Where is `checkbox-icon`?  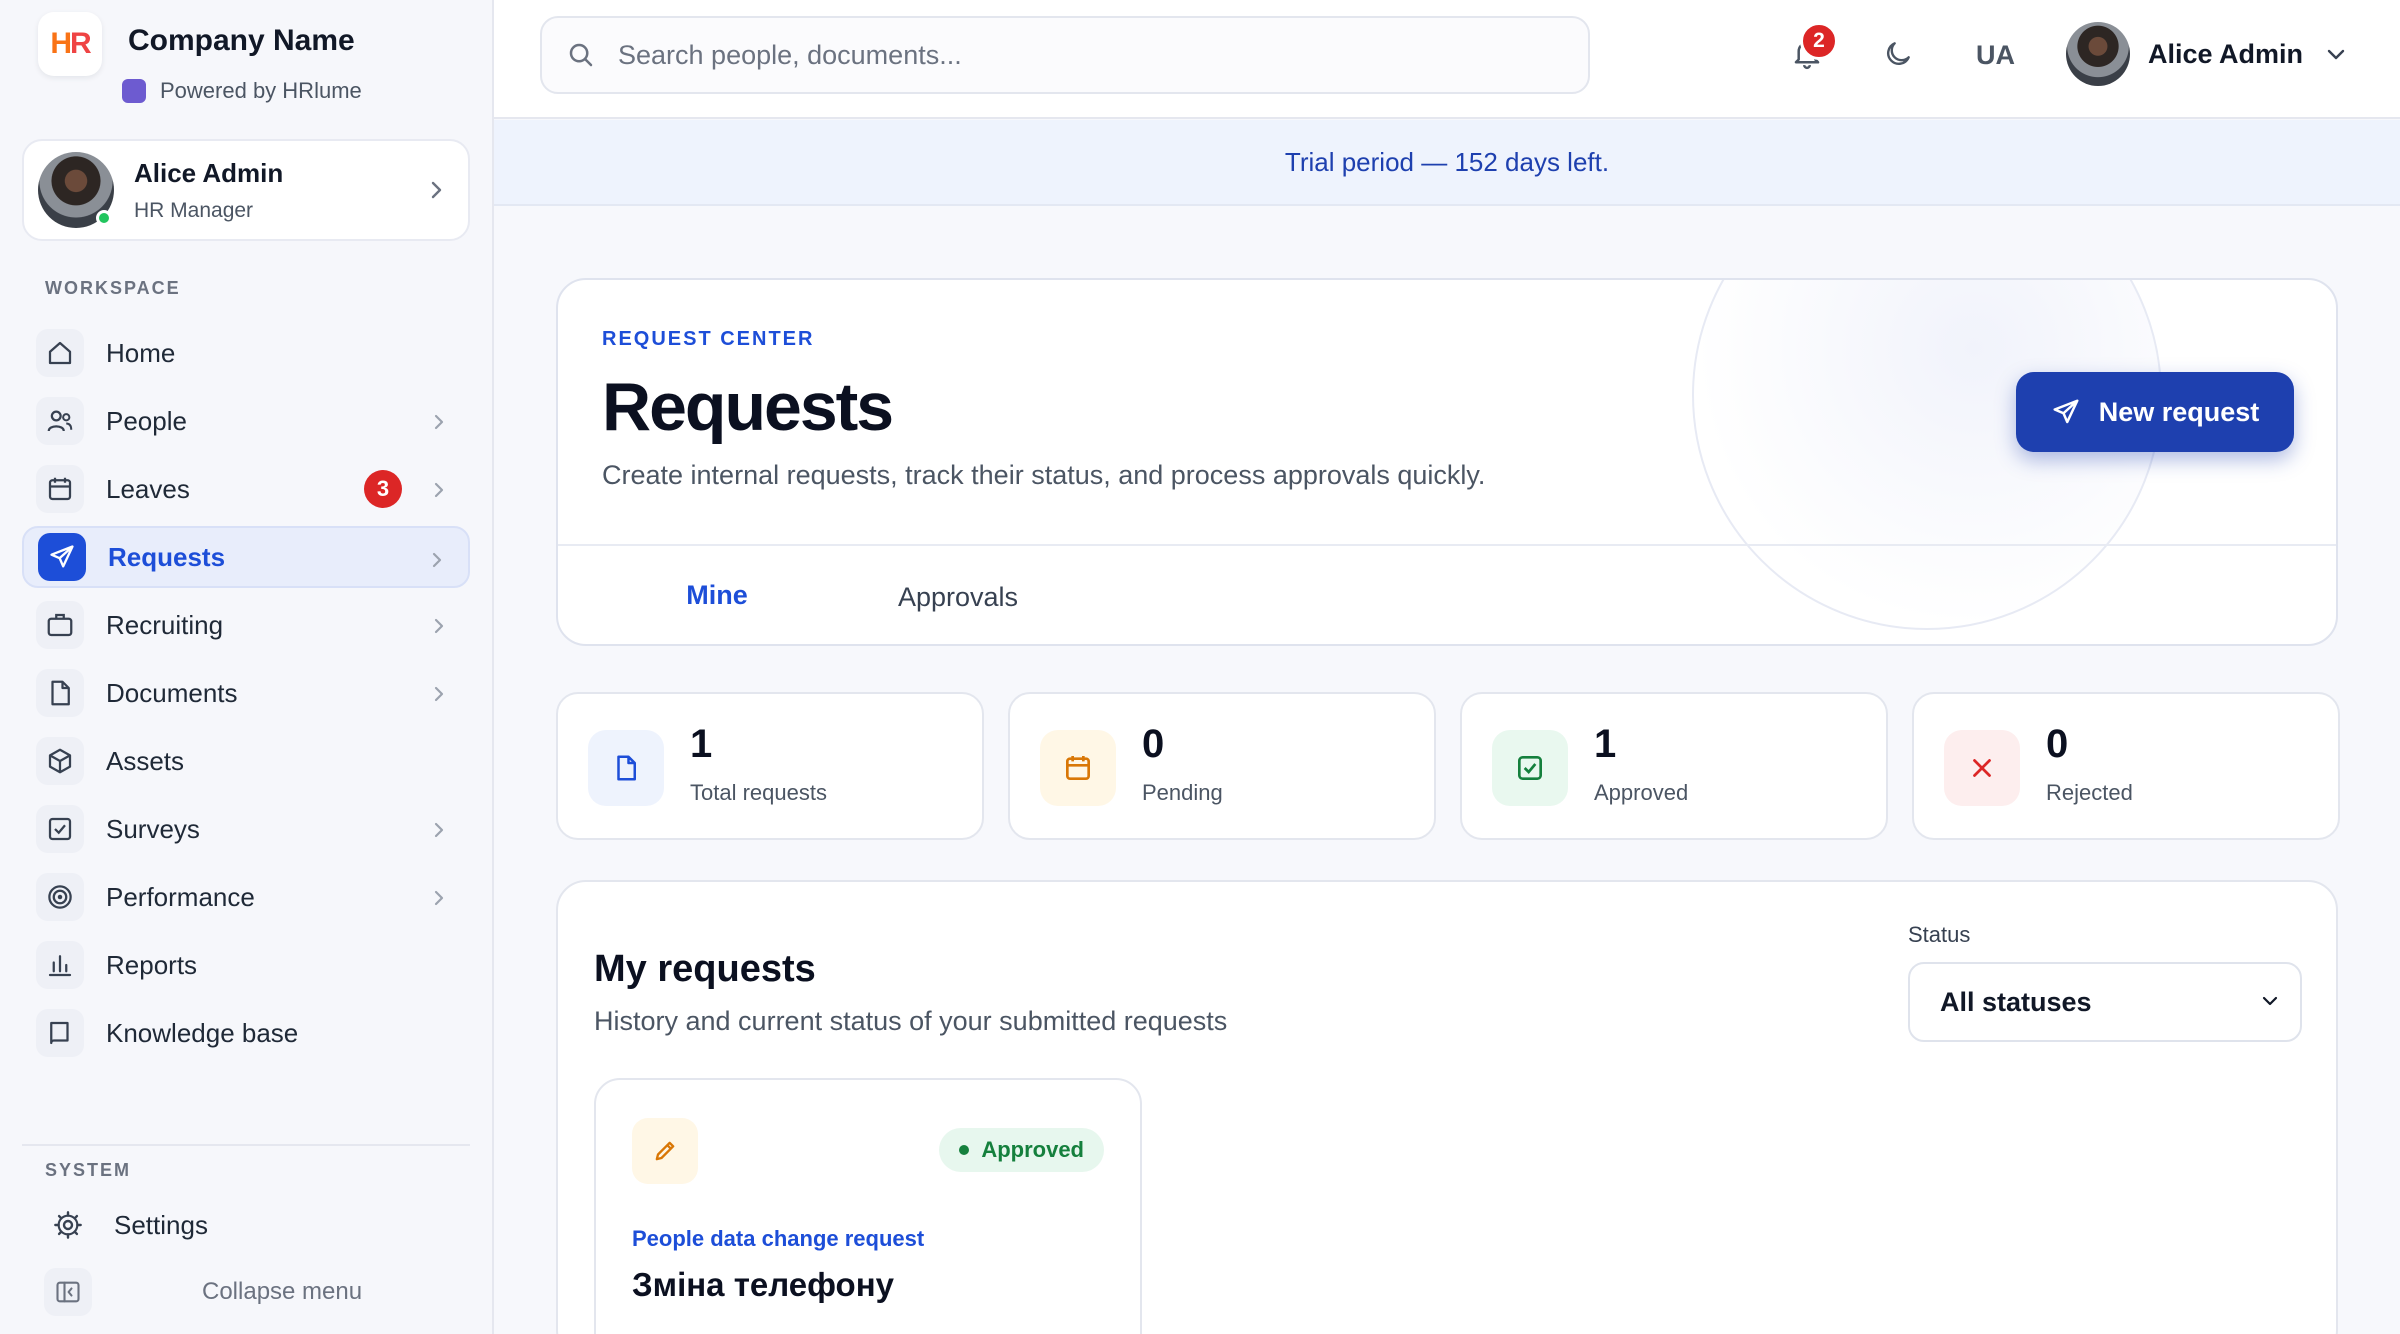
checkbox-icon is located at coordinates (60, 829).